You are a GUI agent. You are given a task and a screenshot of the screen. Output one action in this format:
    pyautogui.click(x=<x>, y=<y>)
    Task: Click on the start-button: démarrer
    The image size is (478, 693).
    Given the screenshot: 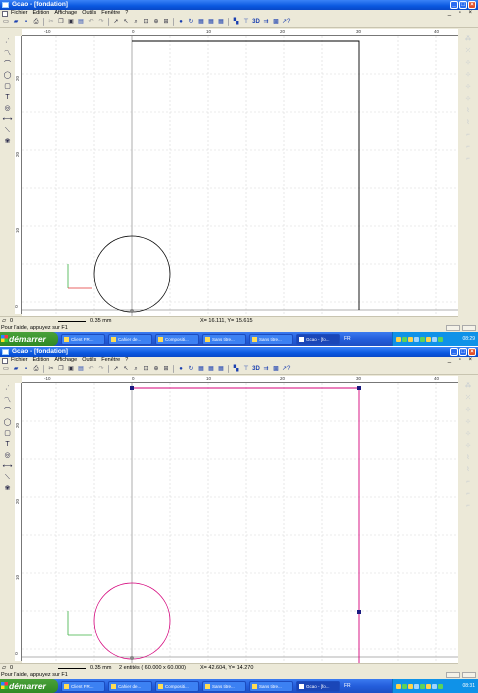 What is the action you would take?
    pyautogui.click(x=29, y=686)
    